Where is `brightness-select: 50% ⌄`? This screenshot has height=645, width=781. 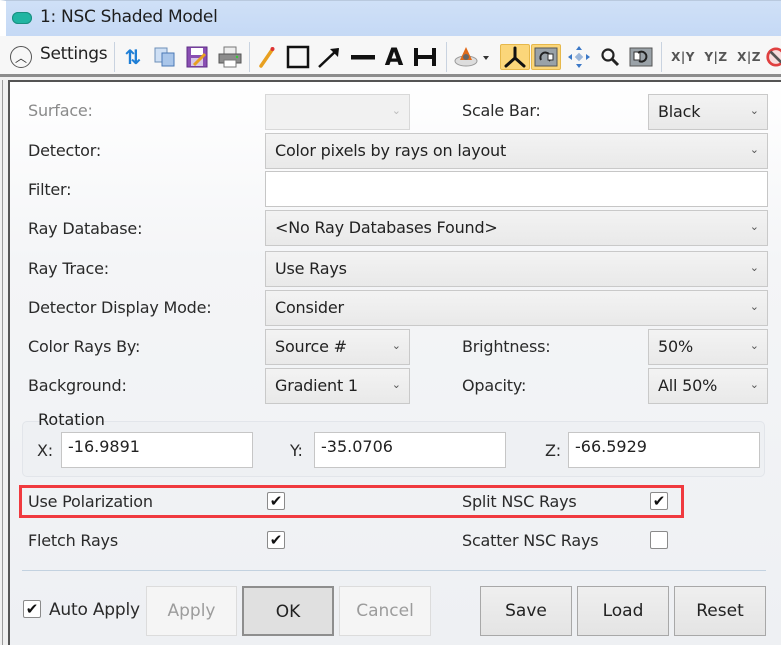 brightness-select: 50% ⌄ is located at coordinates (708, 347).